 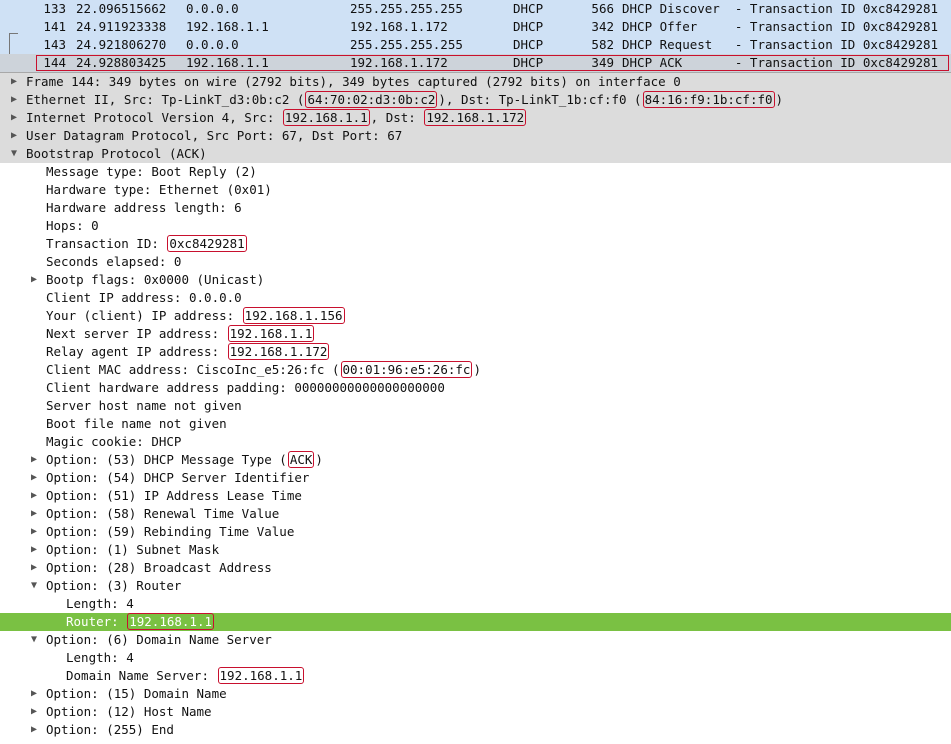 I want to click on tree-row: Relay agent IP address: 192.168.1.172, so click(x=475, y=352).